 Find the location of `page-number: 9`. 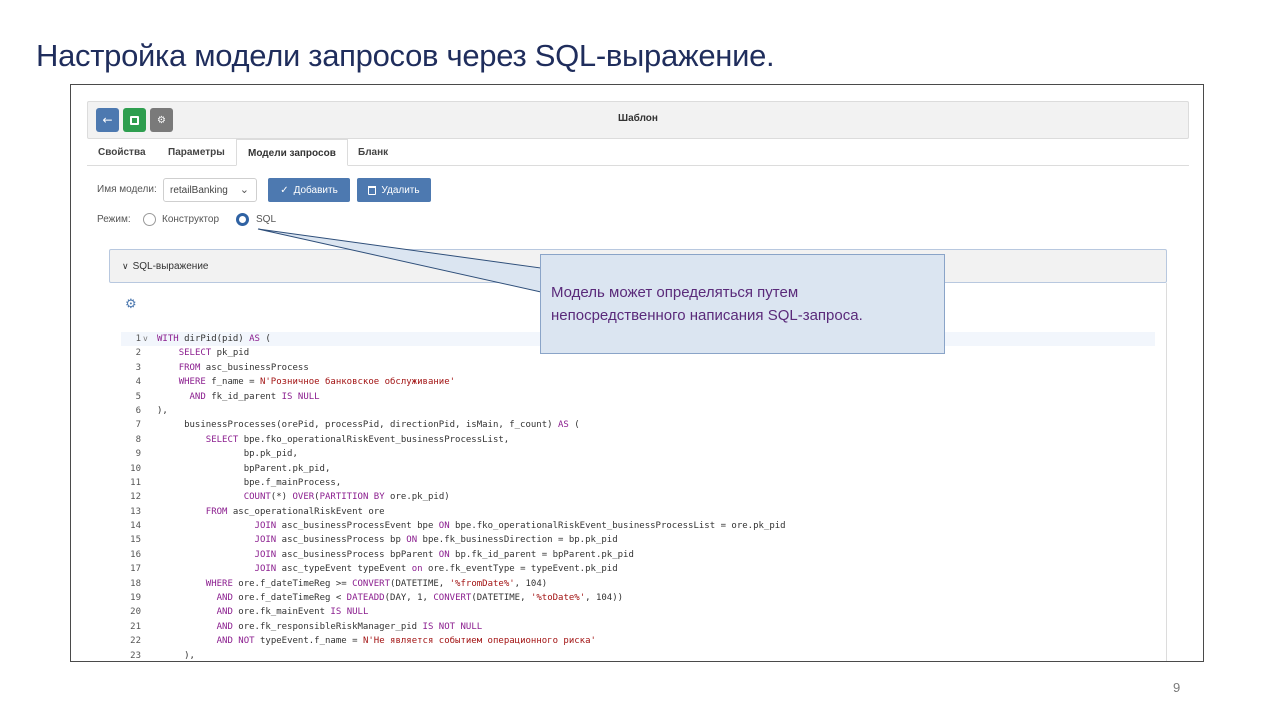

page-number: 9 is located at coordinates (1177, 687).